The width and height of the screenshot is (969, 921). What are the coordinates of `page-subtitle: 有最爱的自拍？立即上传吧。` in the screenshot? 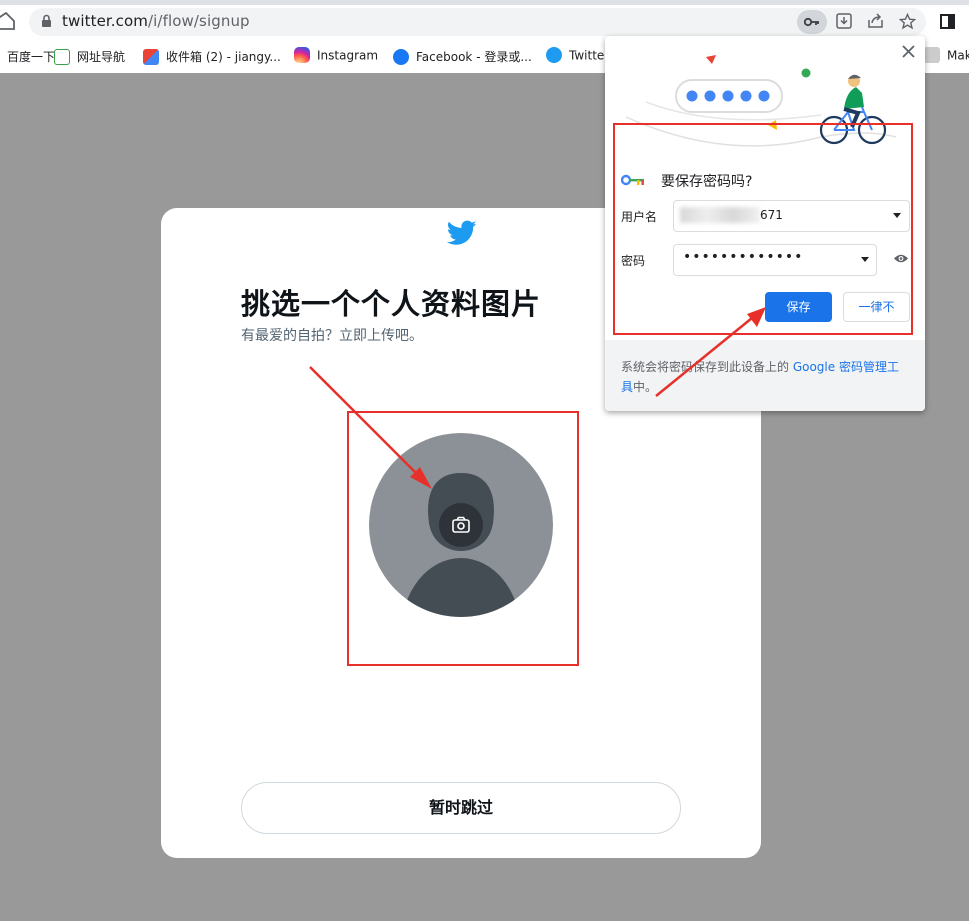 It's located at (332, 336).